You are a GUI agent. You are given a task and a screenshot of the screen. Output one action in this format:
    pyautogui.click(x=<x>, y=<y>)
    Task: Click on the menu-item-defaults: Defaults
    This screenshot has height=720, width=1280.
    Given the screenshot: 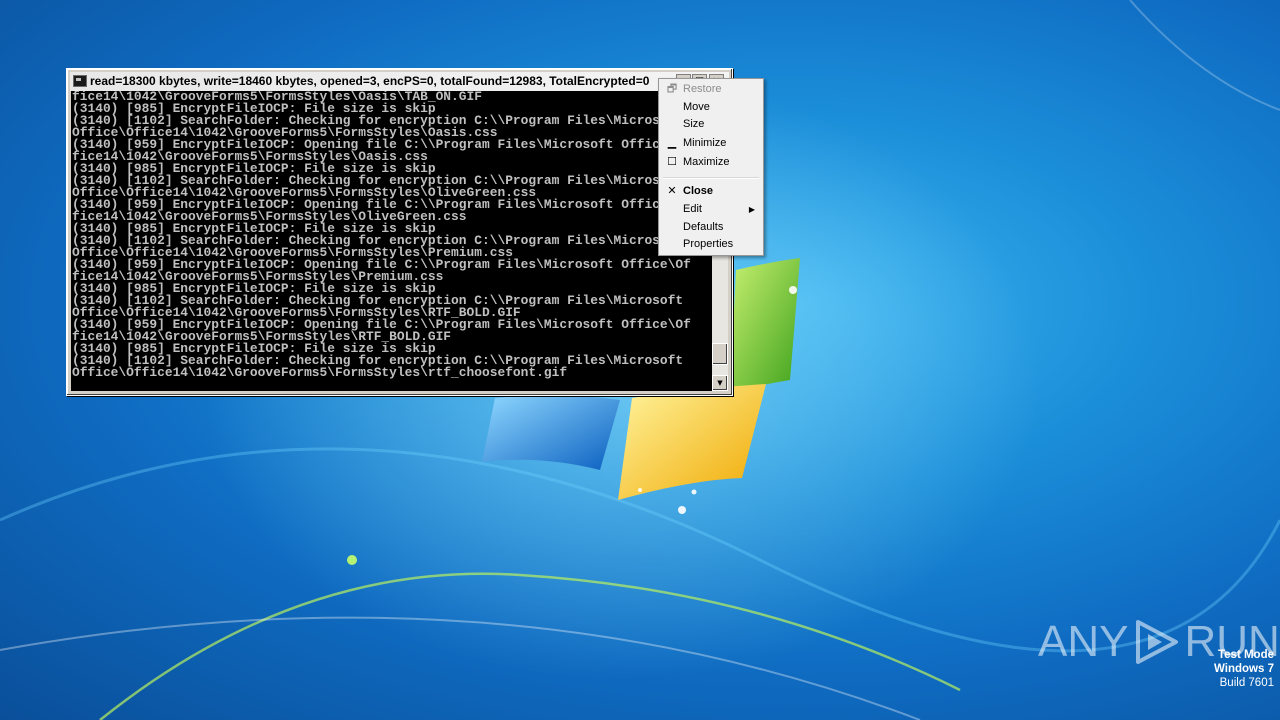 What is the action you would take?
    pyautogui.click(x=711, y=227)
    